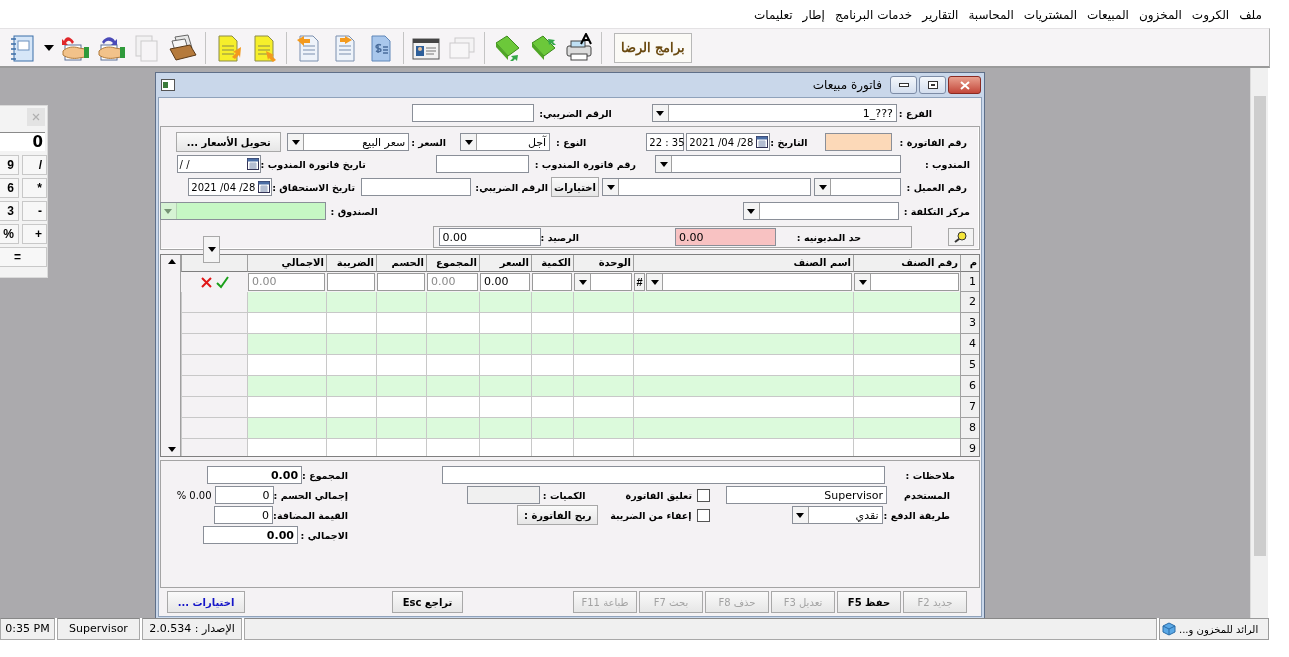 The height and width of the screenshot is (657, 1289). I want to click on maximize-button, so click(932, 85).